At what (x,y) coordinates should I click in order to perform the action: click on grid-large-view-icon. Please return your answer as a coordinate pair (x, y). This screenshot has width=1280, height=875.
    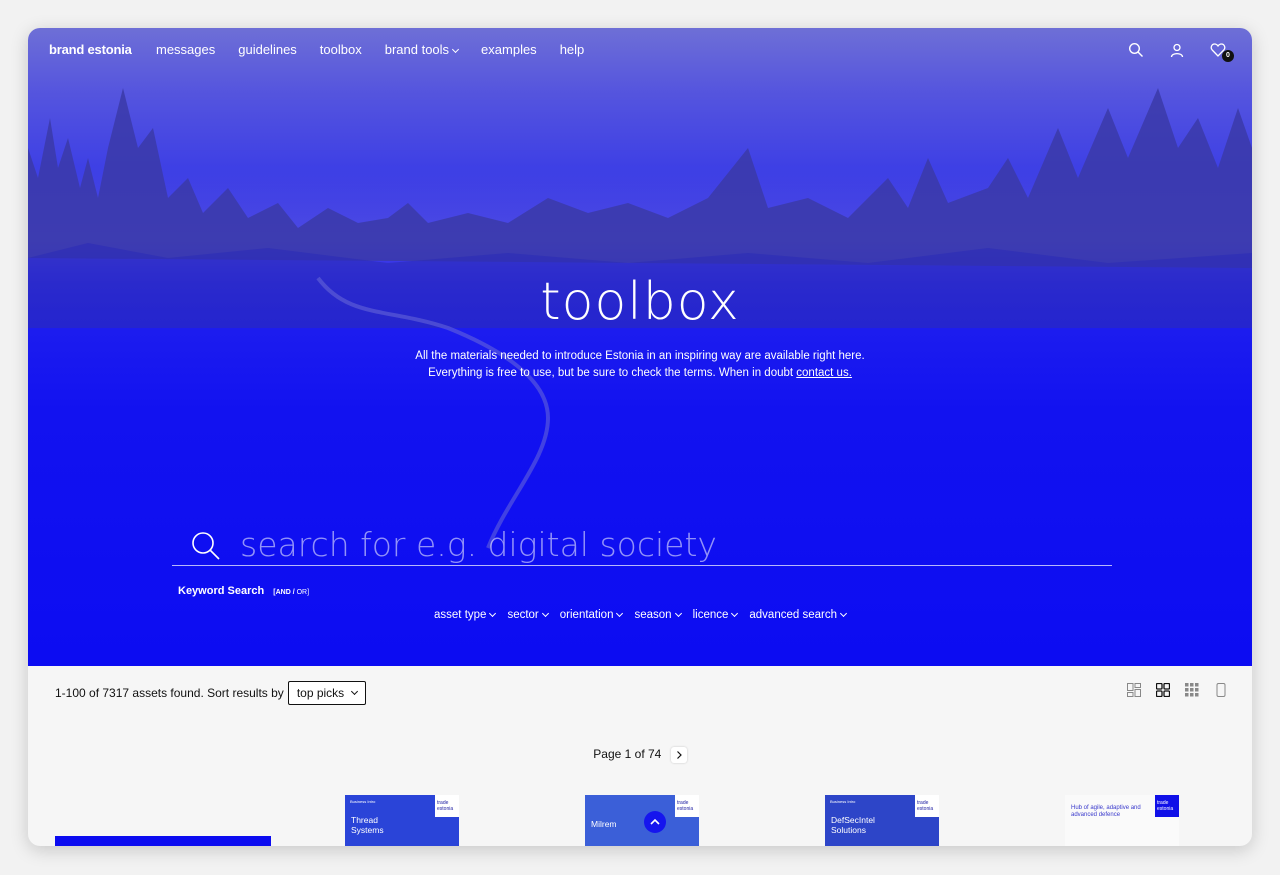
    Looking at the image, I should click on (1163, 690).